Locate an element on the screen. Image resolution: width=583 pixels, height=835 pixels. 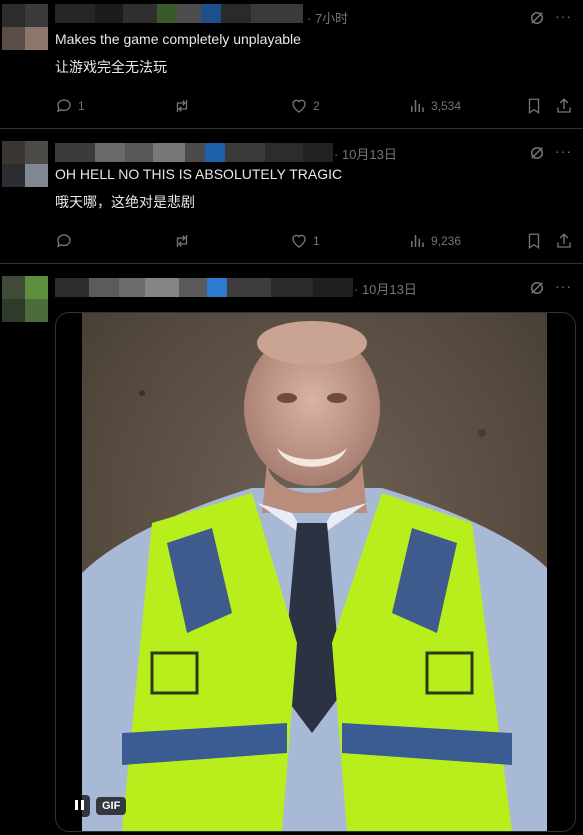
post-text-en: Makes the game completely unplayable is located at coordinates (178, 39).